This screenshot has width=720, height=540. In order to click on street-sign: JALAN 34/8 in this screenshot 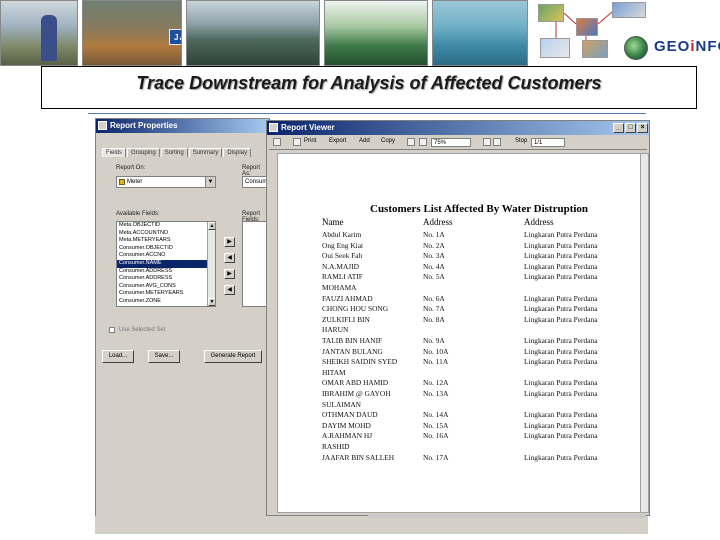, I will do `click(175, 37)`.